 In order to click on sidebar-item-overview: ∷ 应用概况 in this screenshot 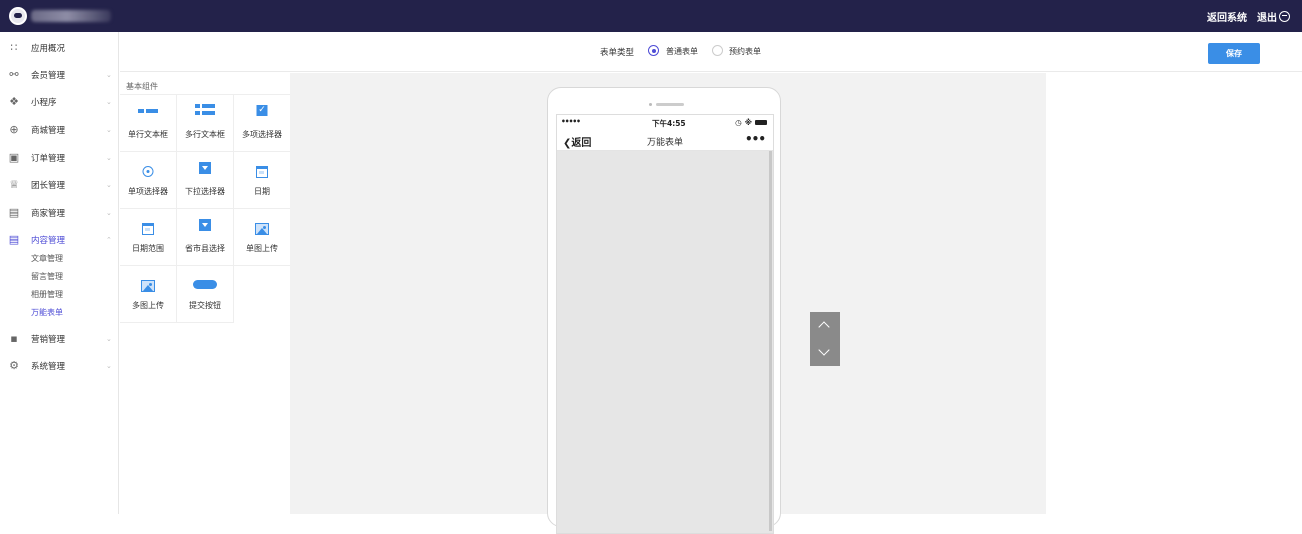, I will do `click(59, 48)`.